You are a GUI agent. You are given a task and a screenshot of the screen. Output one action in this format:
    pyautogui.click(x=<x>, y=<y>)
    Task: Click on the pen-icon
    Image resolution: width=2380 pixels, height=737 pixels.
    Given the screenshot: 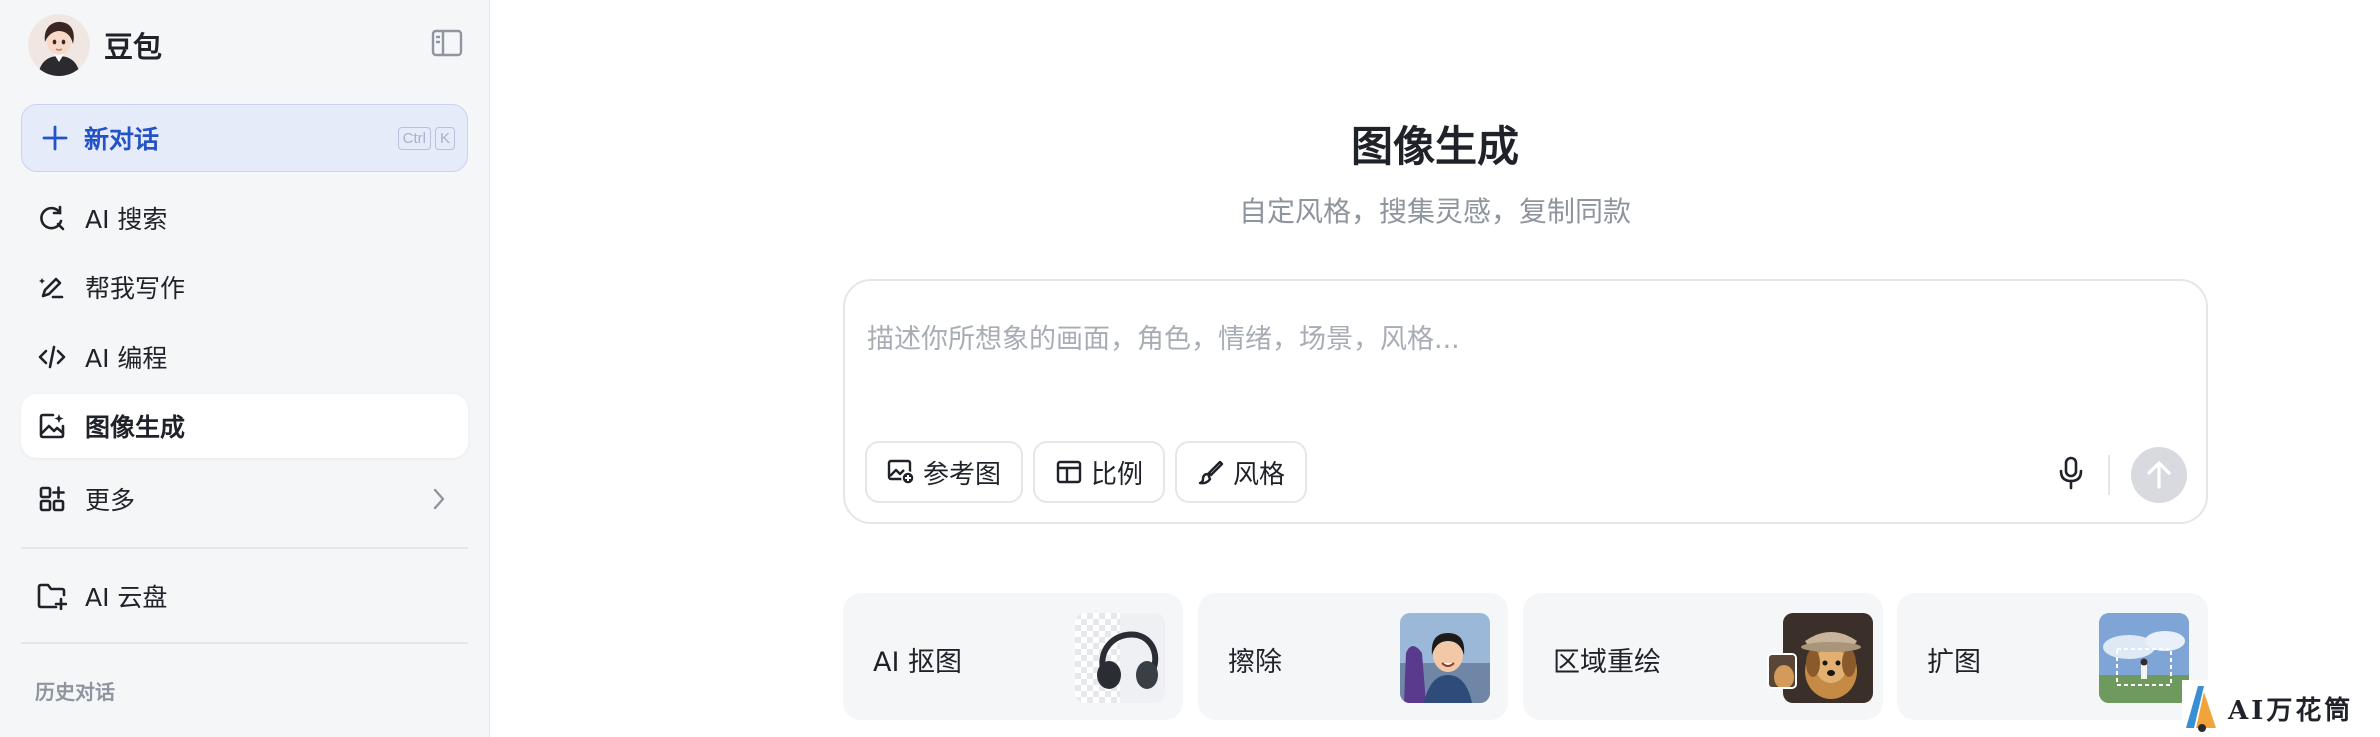 What is the action you would take?
    pyautogui.click(x=52, y=287)
    